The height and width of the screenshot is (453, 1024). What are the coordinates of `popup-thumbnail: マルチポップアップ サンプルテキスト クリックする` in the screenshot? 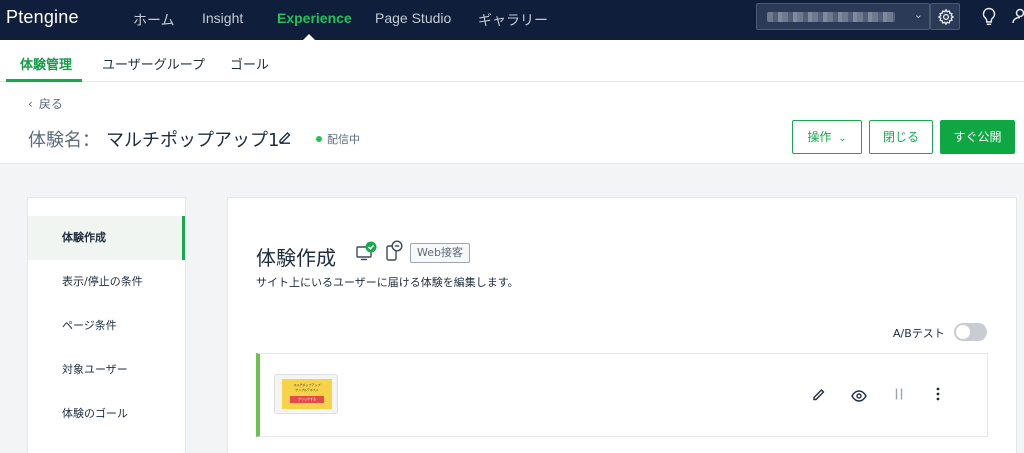 It's located at (306, 394).